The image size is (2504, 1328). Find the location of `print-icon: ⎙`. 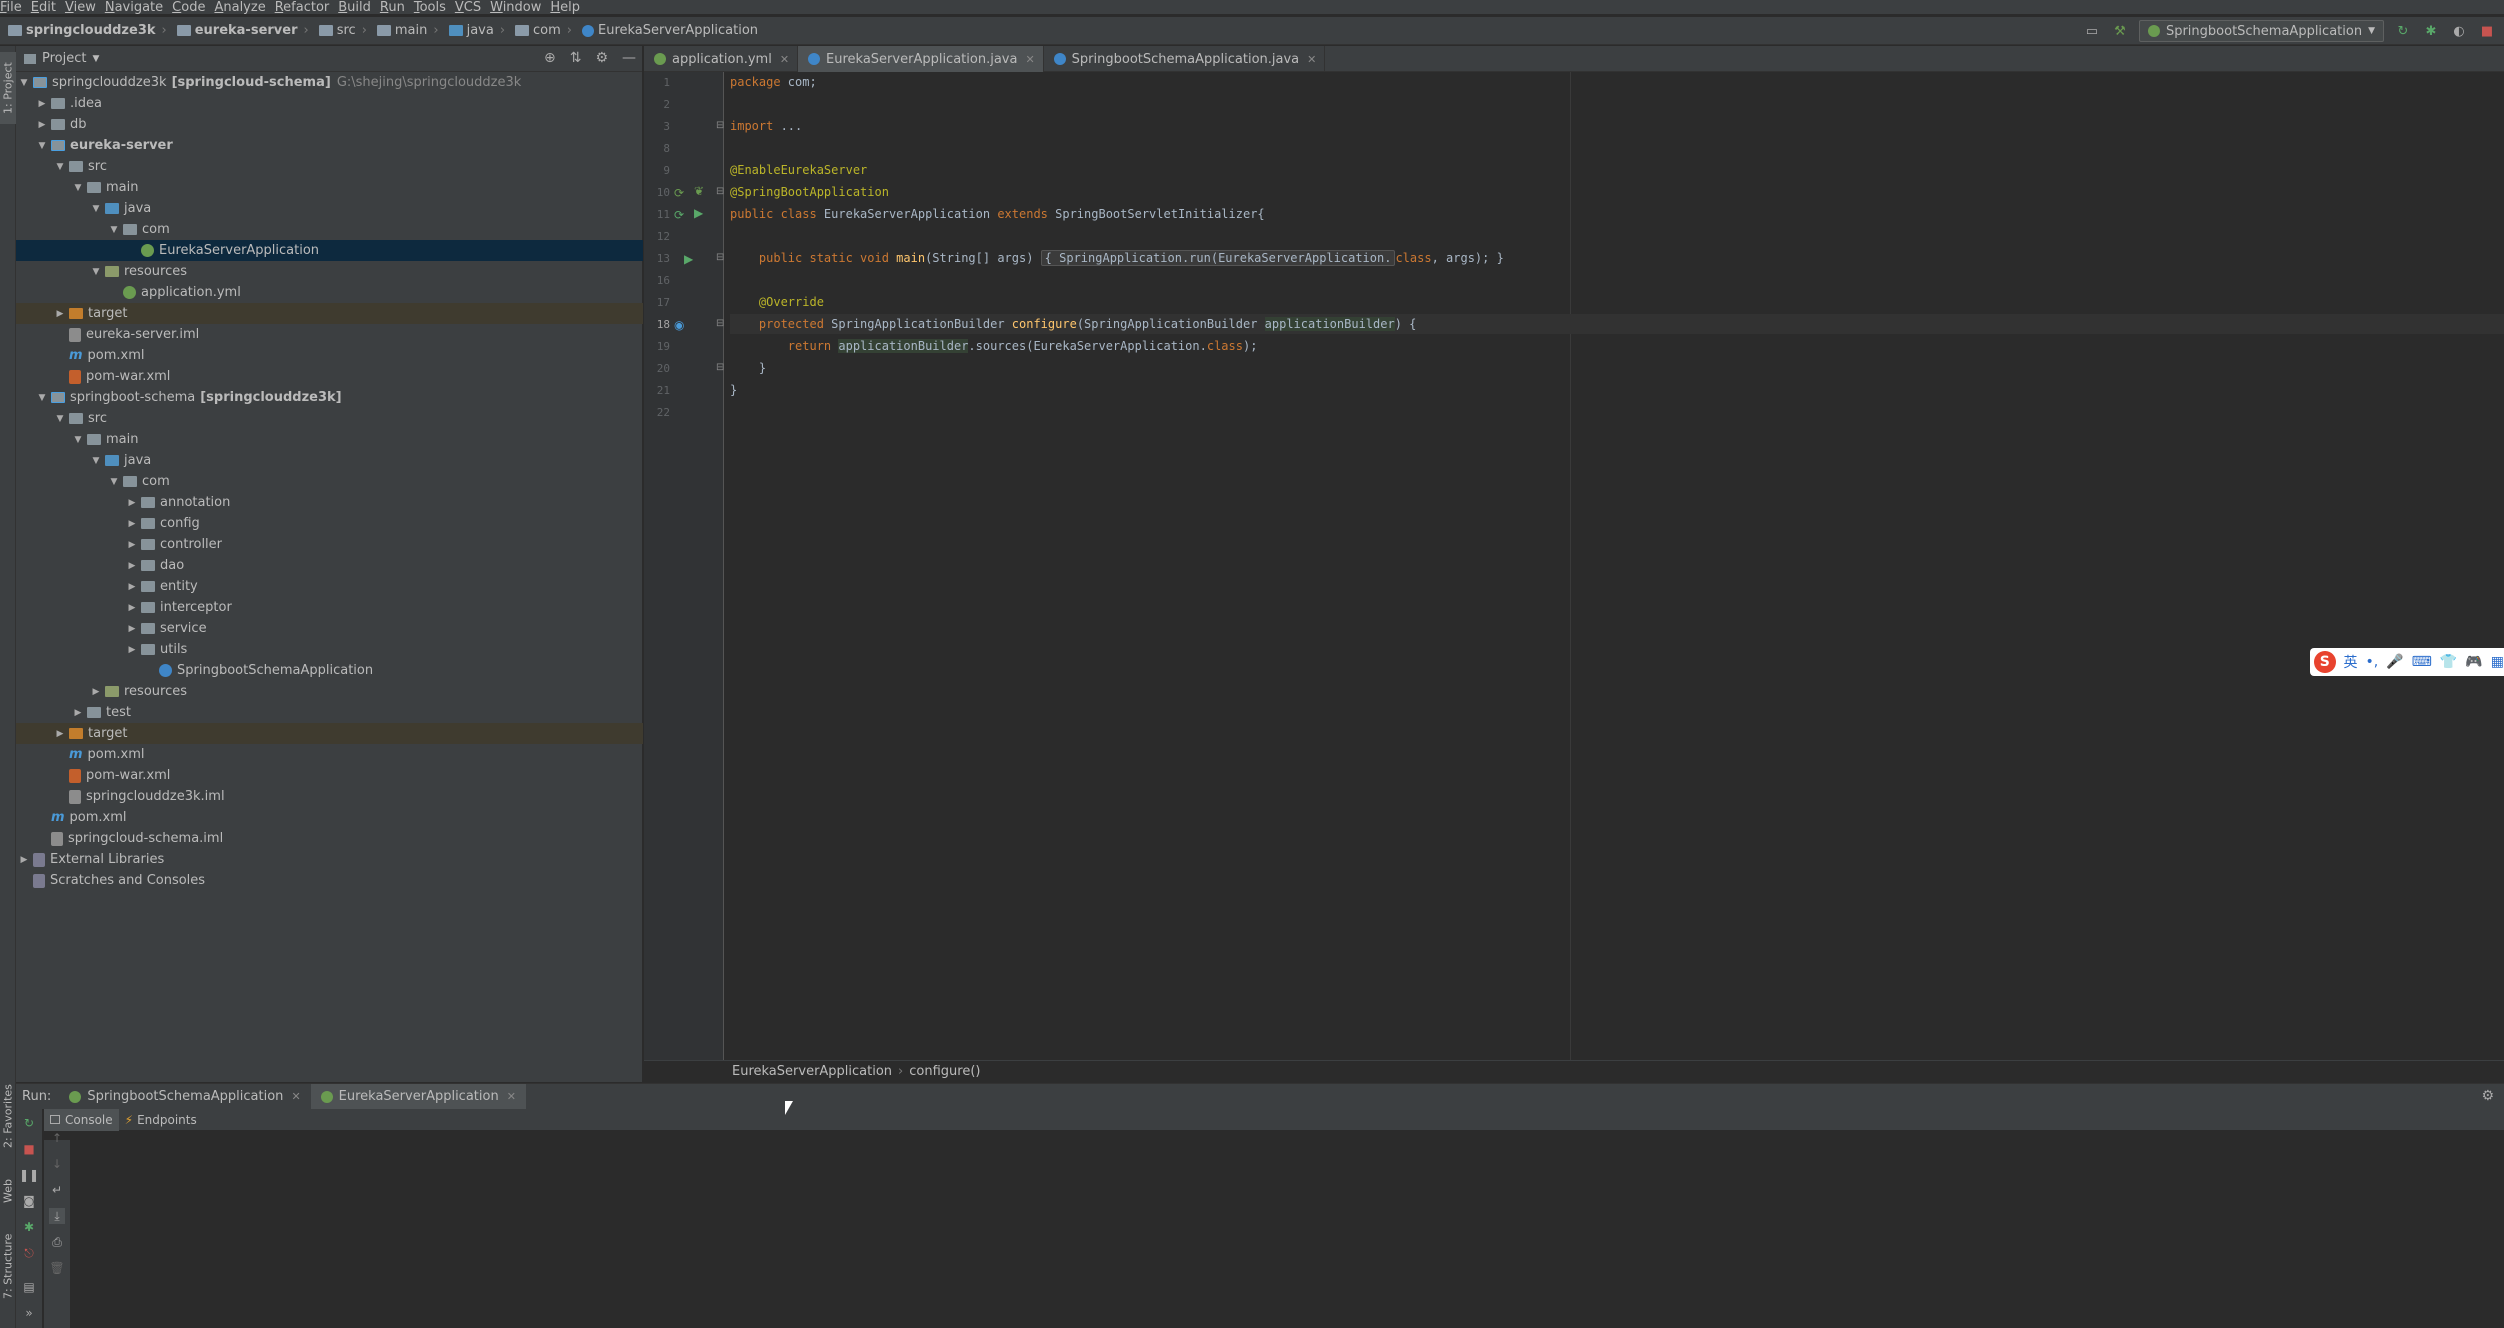

print-icon: ⎙ is located at coordinates (57, 1242).